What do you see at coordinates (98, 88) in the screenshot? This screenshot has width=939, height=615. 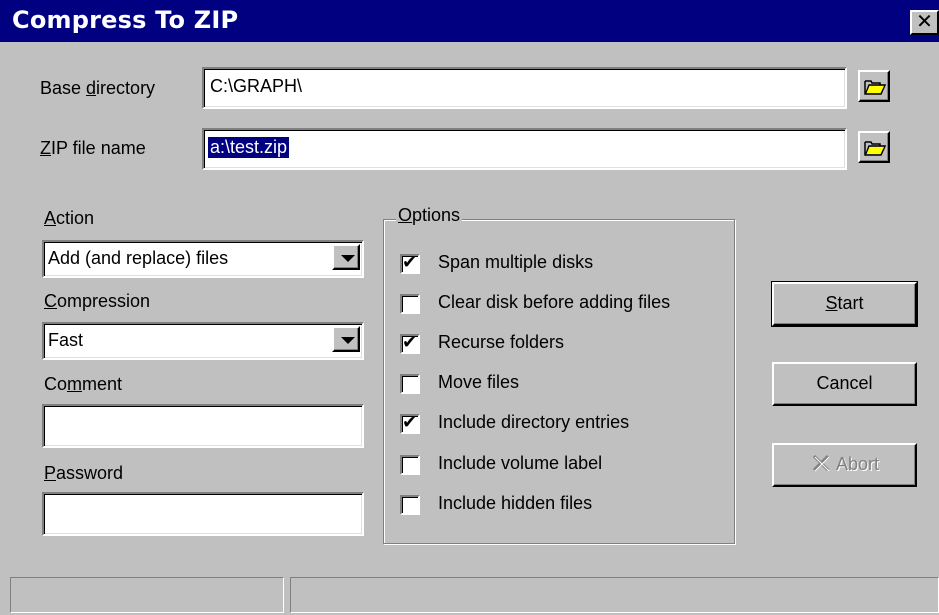 I see `base-directory-label: Base directory` at bounding box center [98, 88].